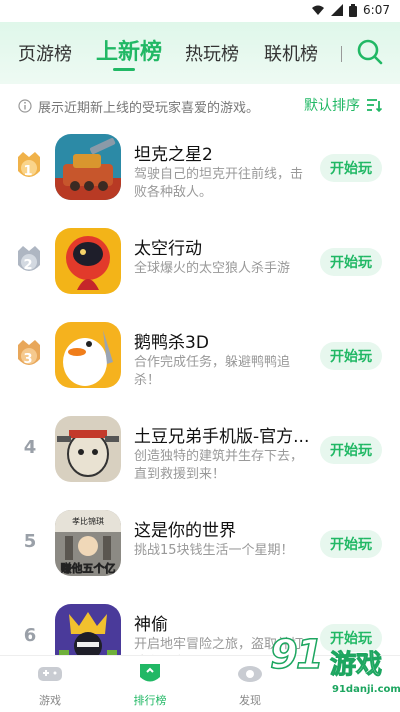 This screenshot has height=712, width=400. What do you see at coordinates (150, 700) in the screenshot?
I see `nav-label: 排行榜` at bounding box center [150, 700].